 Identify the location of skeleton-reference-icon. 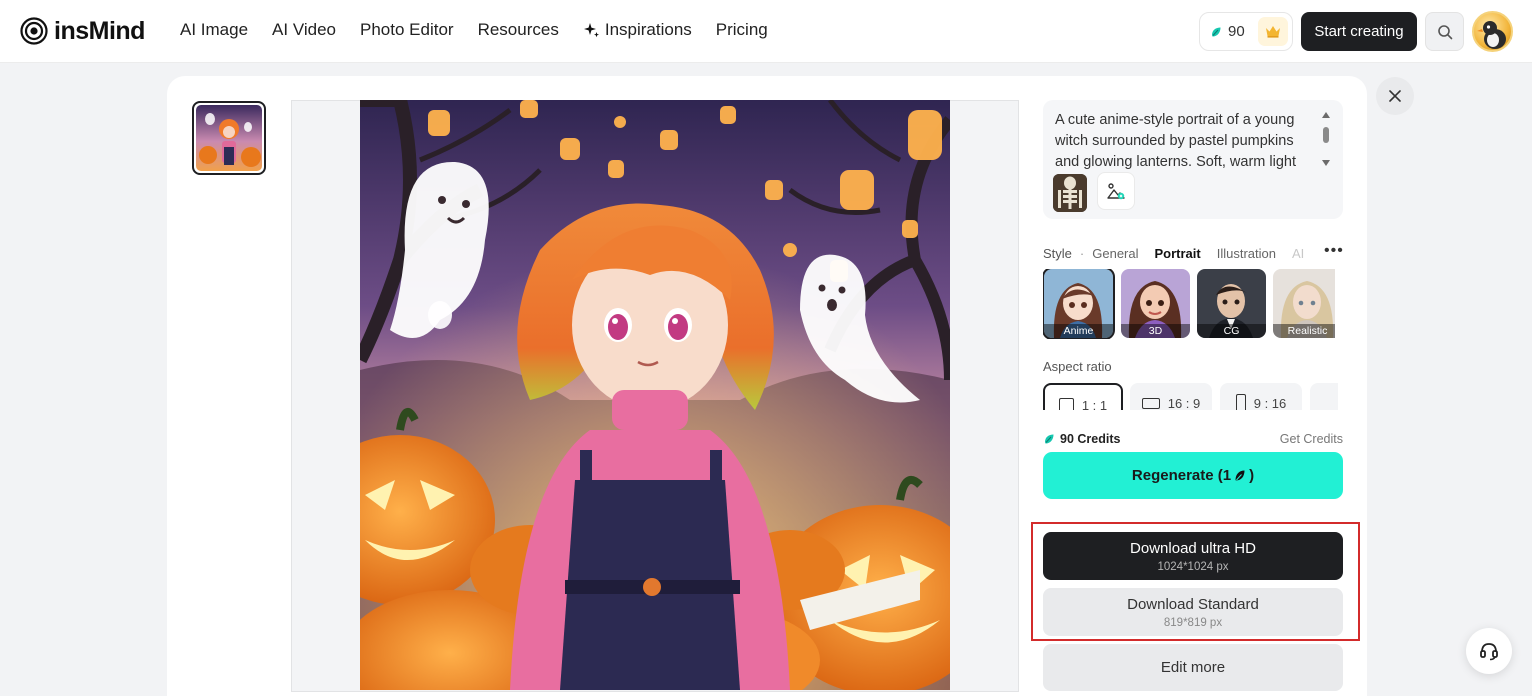
(1070, 193).